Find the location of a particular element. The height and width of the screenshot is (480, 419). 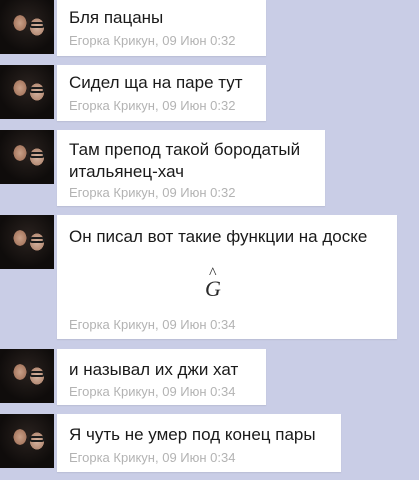

formula-image: G is located at coordinates (213, 289).